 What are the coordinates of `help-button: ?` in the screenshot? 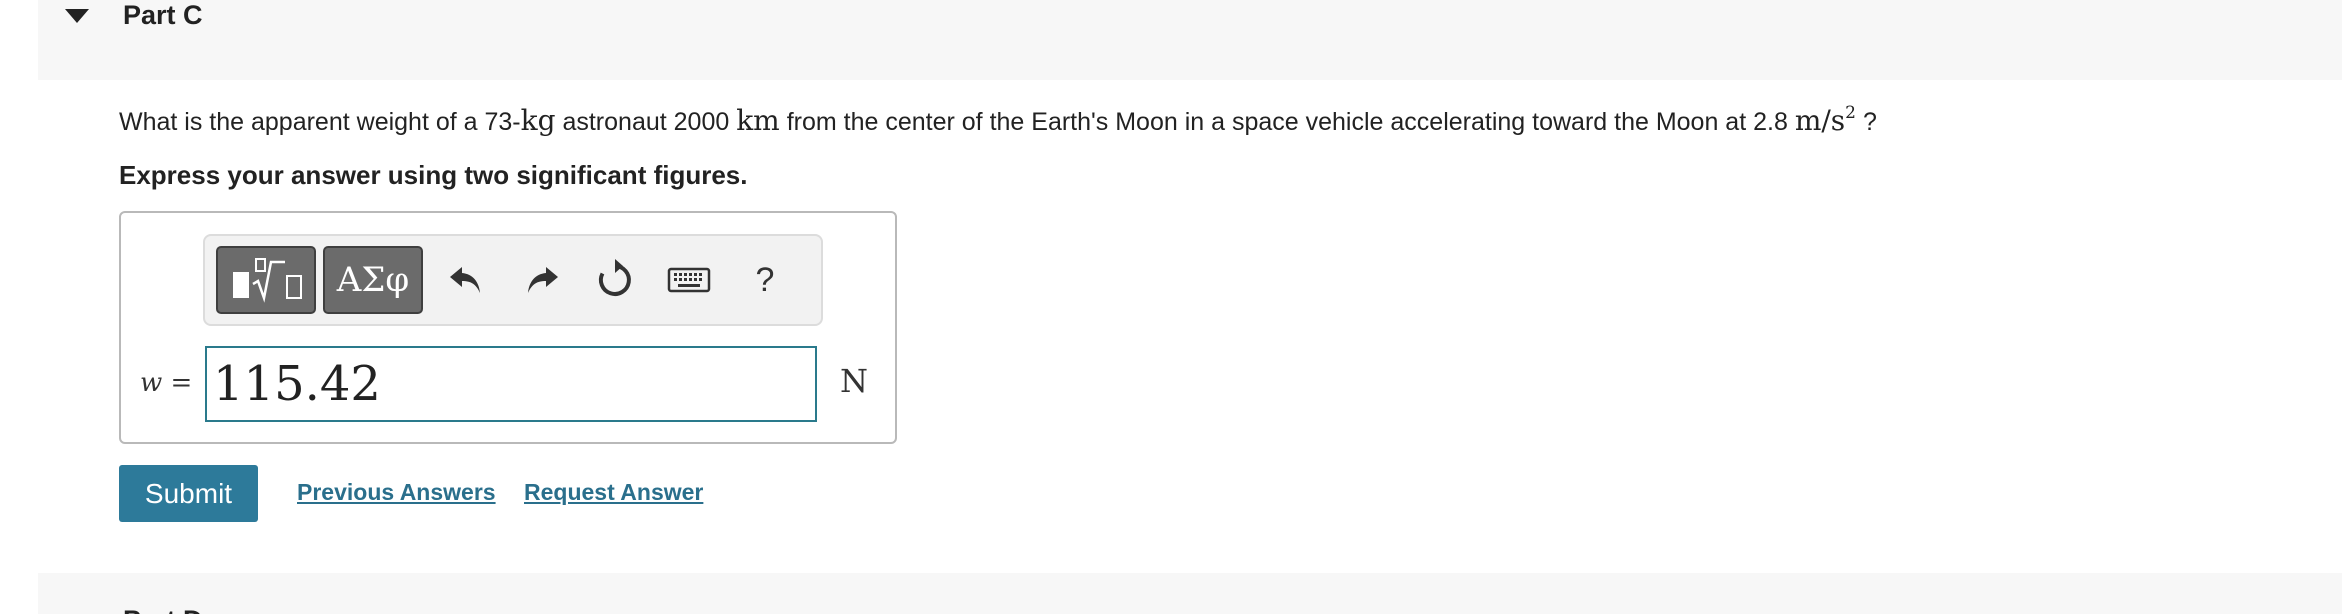 It's located at (765, 280).